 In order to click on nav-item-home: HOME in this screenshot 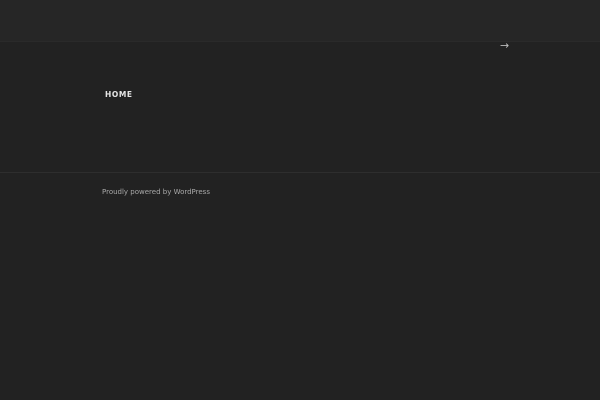, I will do `click(119, 94)`.